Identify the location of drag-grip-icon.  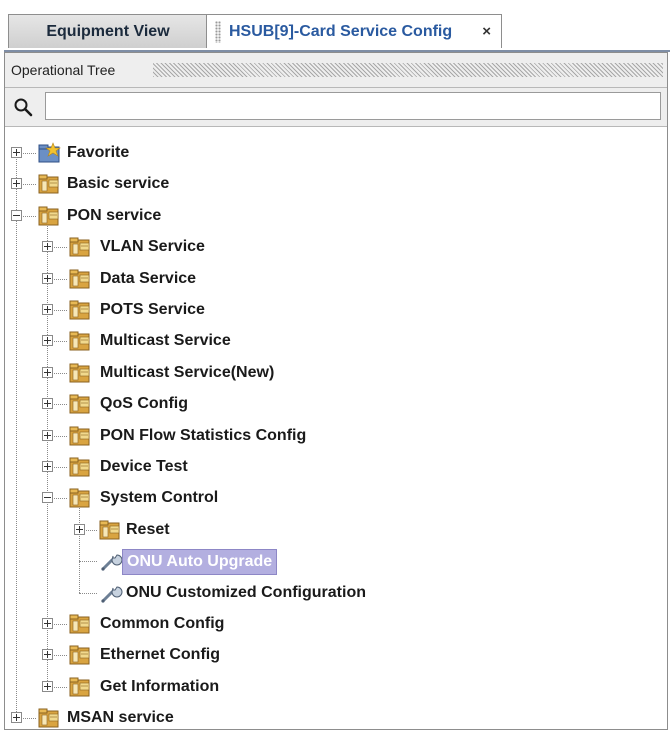
(218, 31).